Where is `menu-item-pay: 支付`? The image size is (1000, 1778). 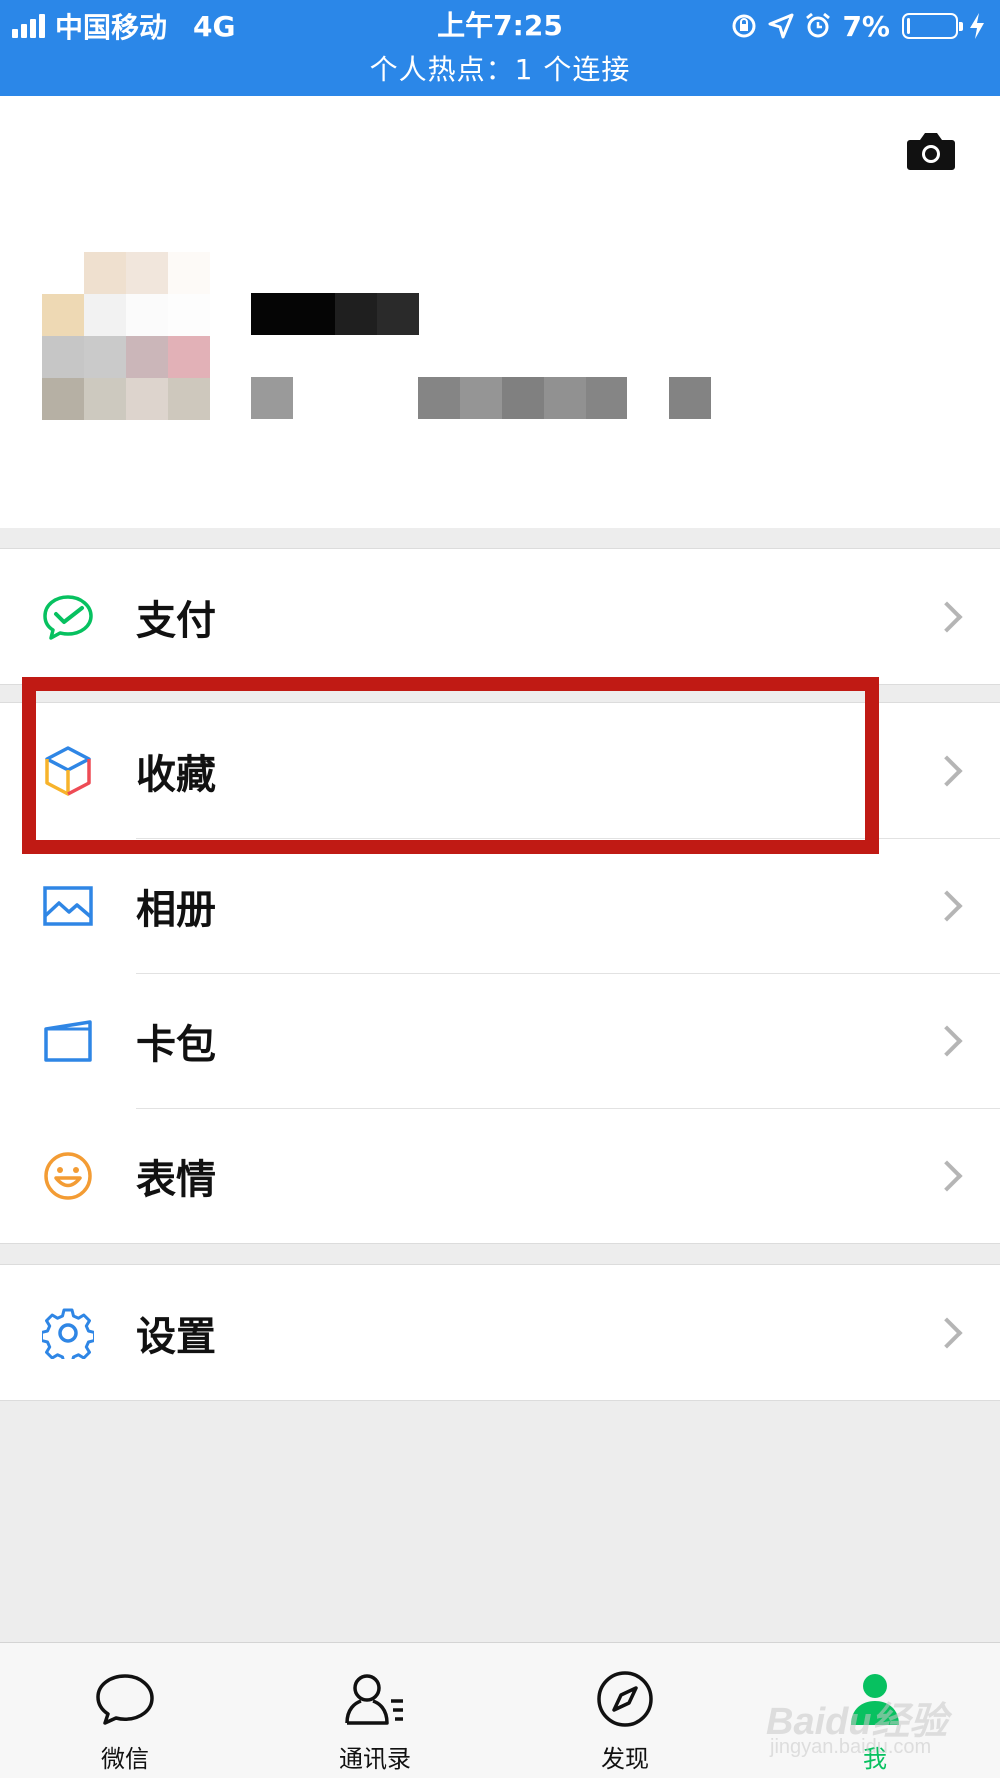
menu-item-pay: 支付 is located at coordinates (500, 616).